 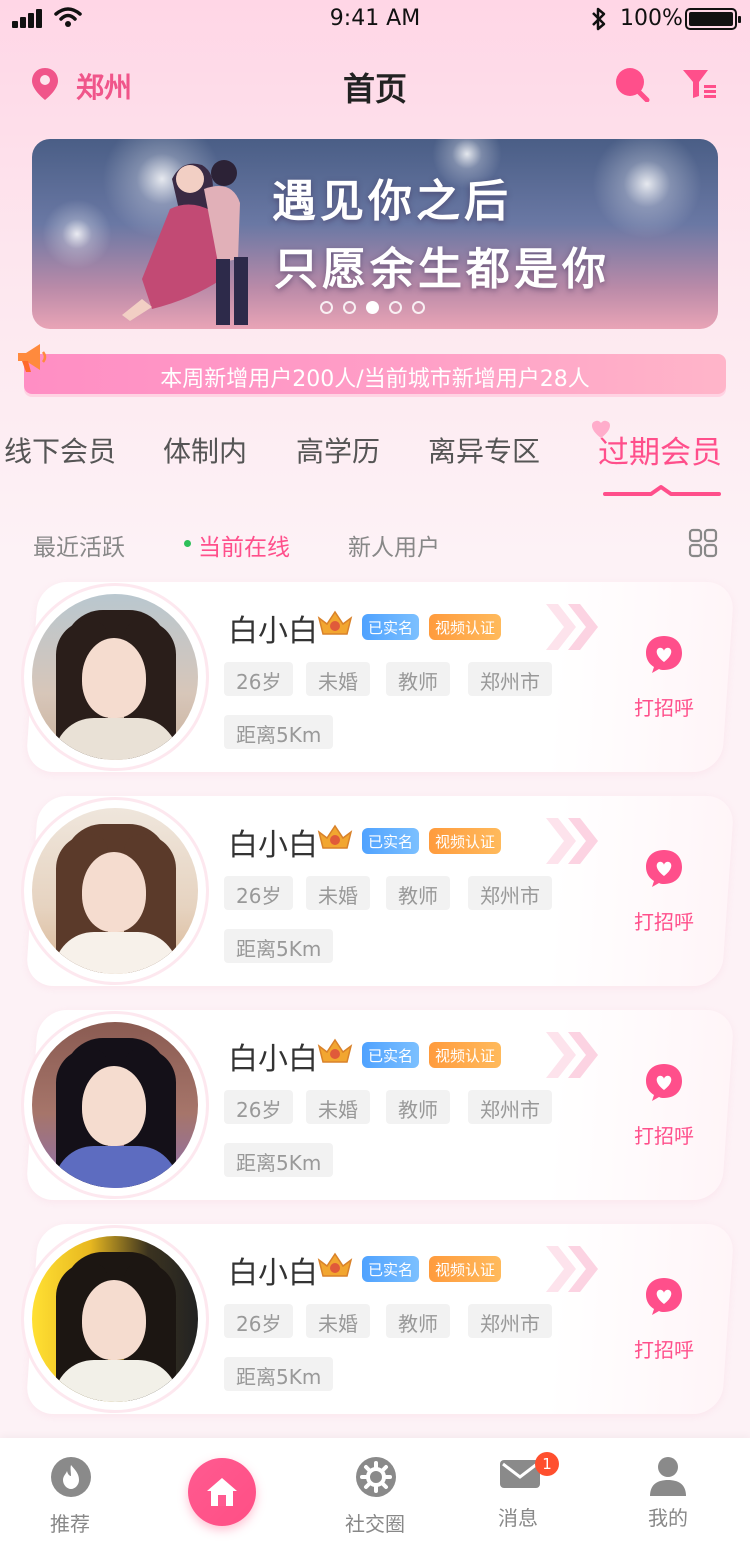 I want to click on flame-icon, so click(x=71, y=1477).